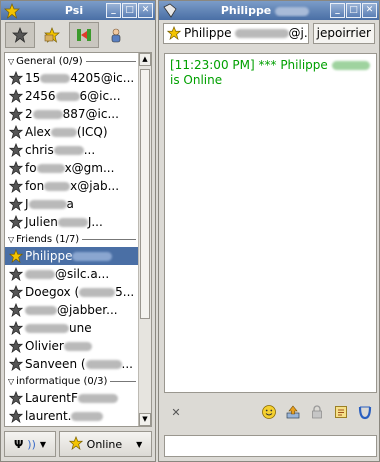 Image resolution: width=380 pixels, height=462 pixels. What do you see at coordinates (72, 132) in the screenshot?
I see `contact-item: Alex (ICQ)` at bounding box center [72, 132].